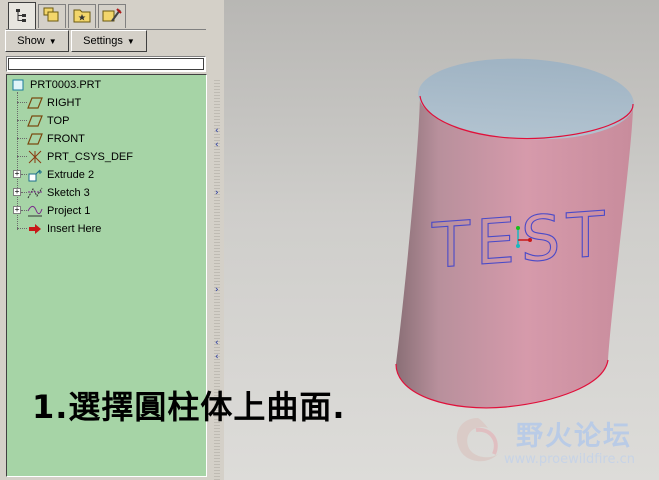 This screenshot has height=480, width=659. Describe the element at coordinates (35, 211) in the screenshot. I see `project-curve-icon` at that location.